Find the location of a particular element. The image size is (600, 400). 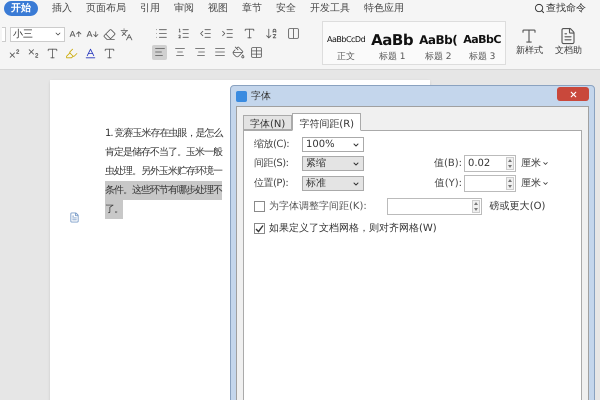

style-name: 标题 3 is located at coordinates (482, 57).